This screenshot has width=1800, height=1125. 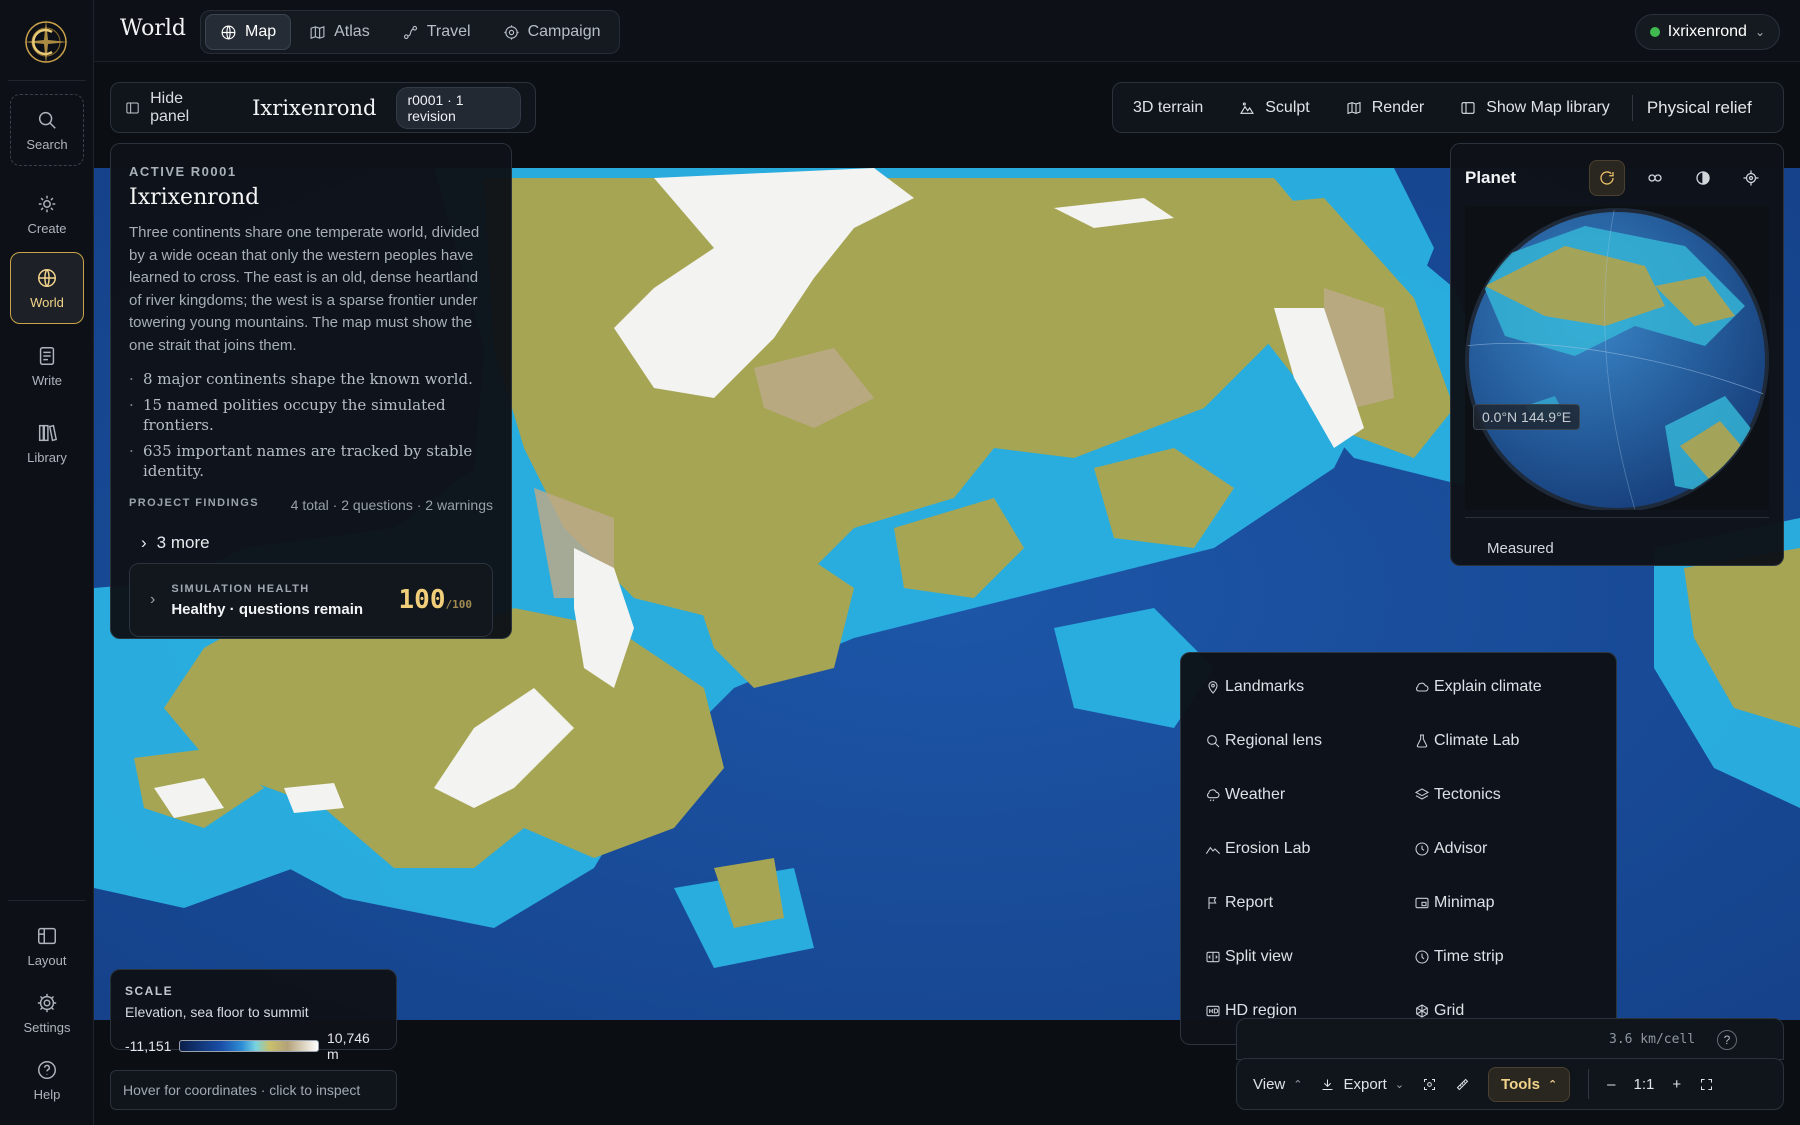 I want to click on tool-weather: Weather, so click(x=1309, y=795).